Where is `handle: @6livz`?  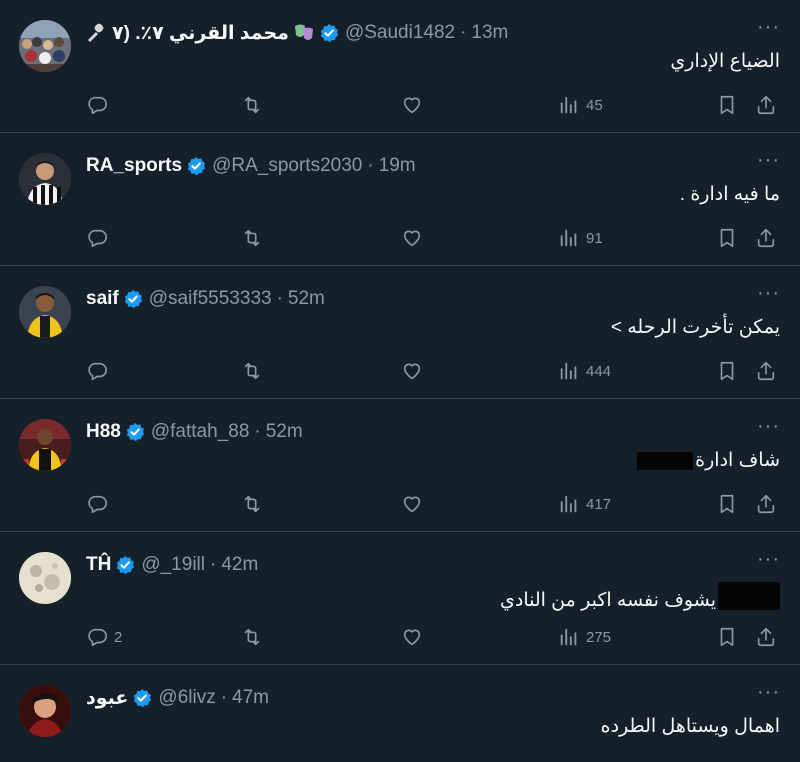
handle: @6livz is located at coordinates (186, 698).